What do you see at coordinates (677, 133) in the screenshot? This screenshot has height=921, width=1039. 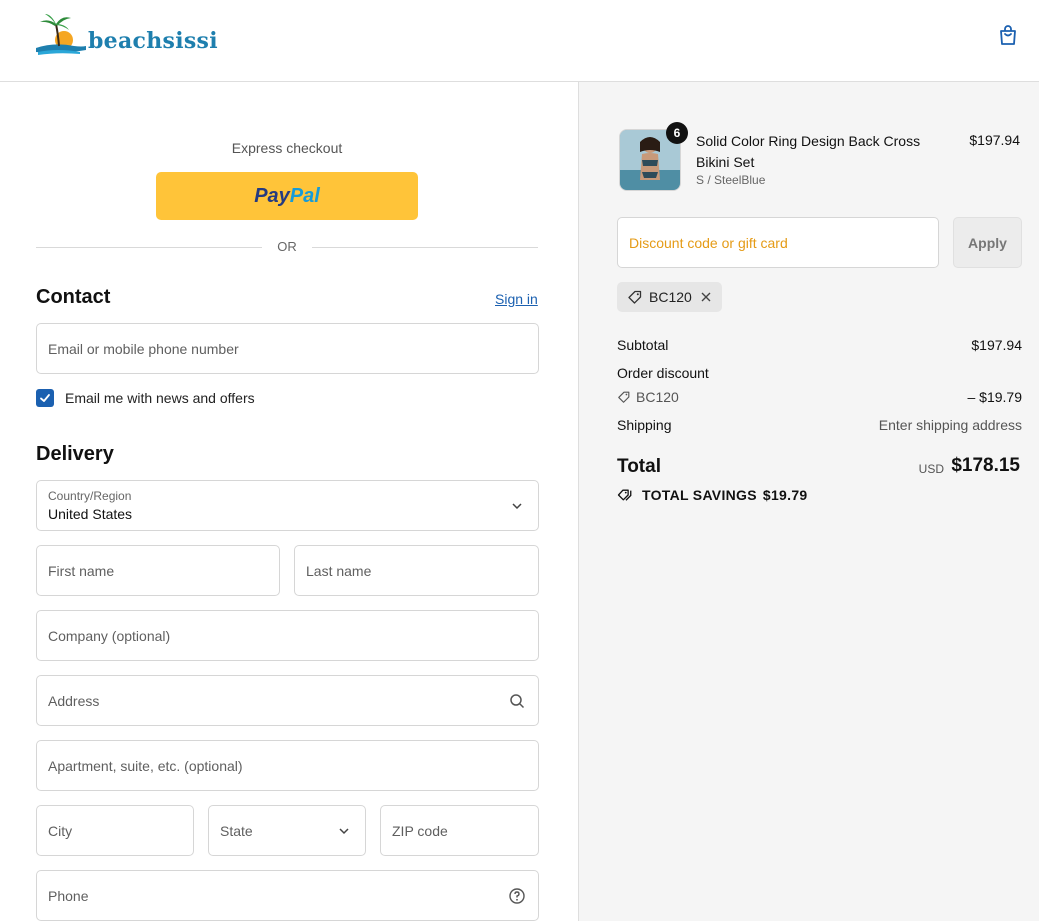 I see `quantity-badge: 6` at bounding box center [677, 133].